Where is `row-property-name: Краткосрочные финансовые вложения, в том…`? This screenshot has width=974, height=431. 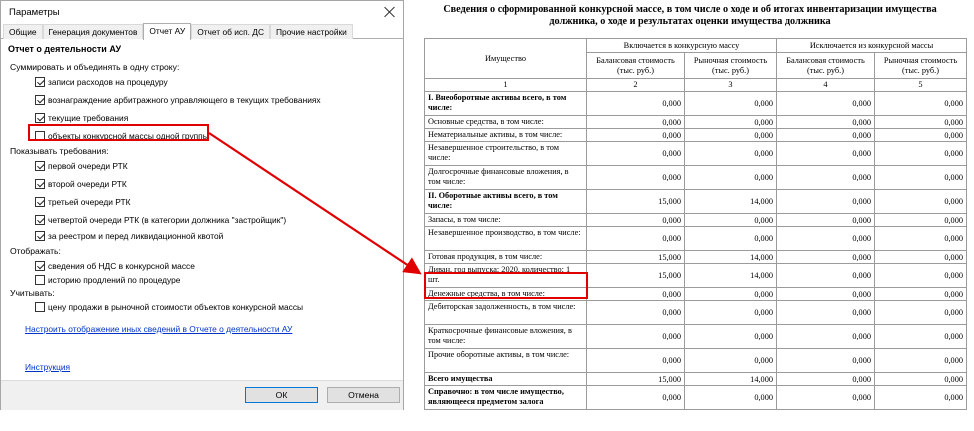 row-property-name: Краткосрочные финансовые вложения, в том… is located at coordinates (505, 336).